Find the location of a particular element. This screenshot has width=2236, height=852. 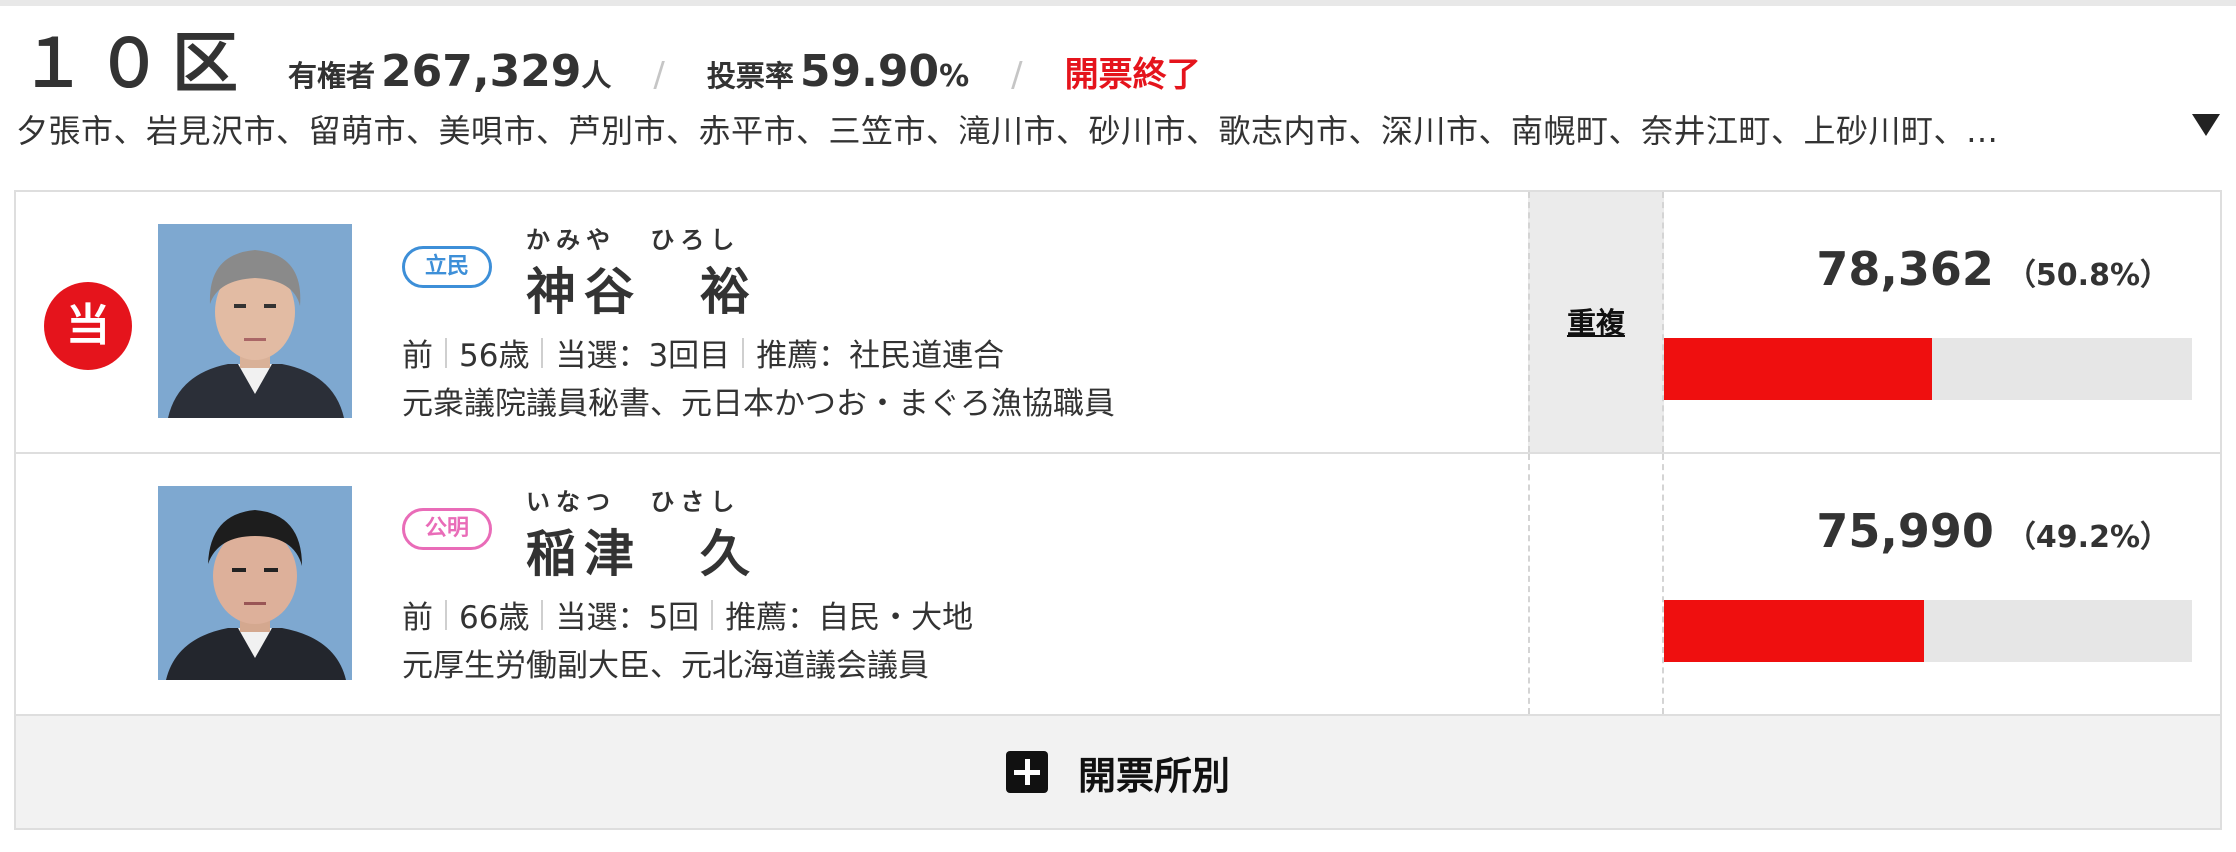

district-title: １０区 is located at coordinates (134, 63).